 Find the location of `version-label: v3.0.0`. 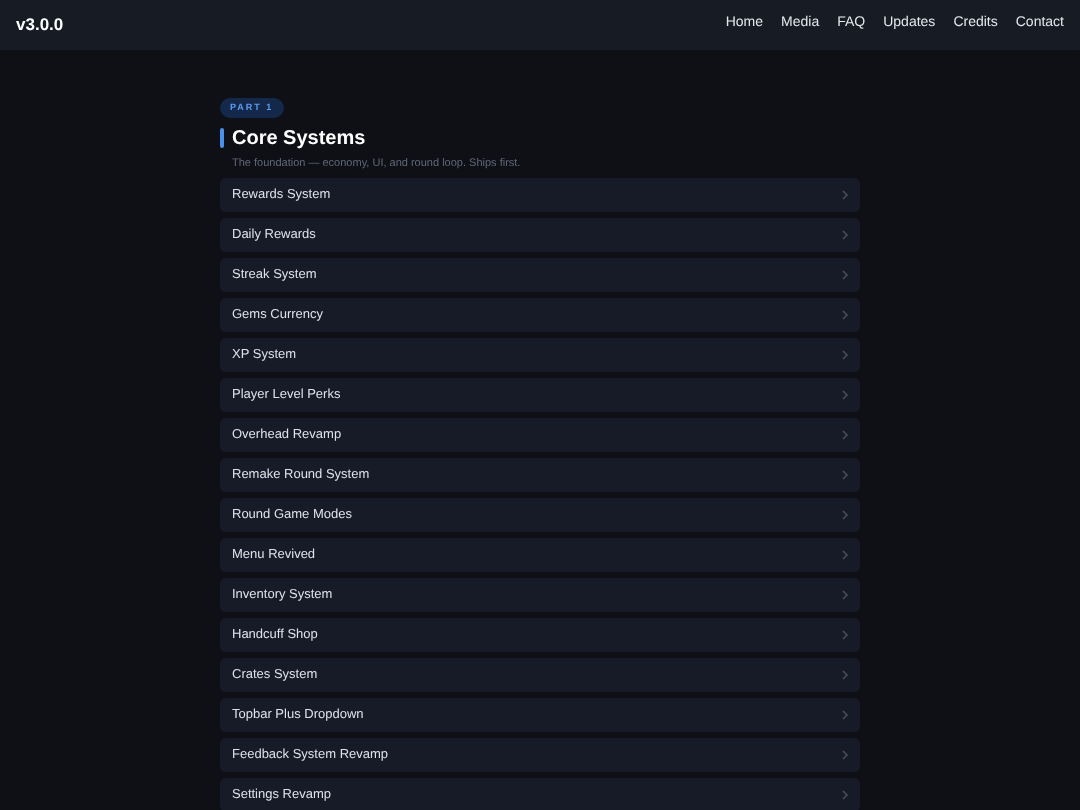

version-label: v3.0.0 is located at coordinates (40, 25).